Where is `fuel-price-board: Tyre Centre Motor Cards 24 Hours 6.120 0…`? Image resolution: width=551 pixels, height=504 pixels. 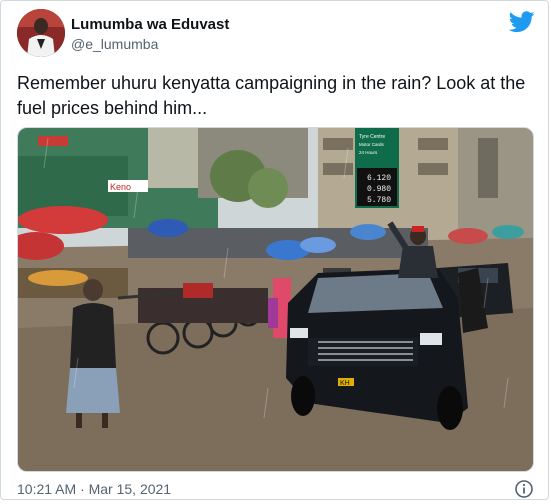
fuel-price-board: Tyre Centre Motor Cards 24 Hours 6.120 0… is located at coordinates (377, 168).